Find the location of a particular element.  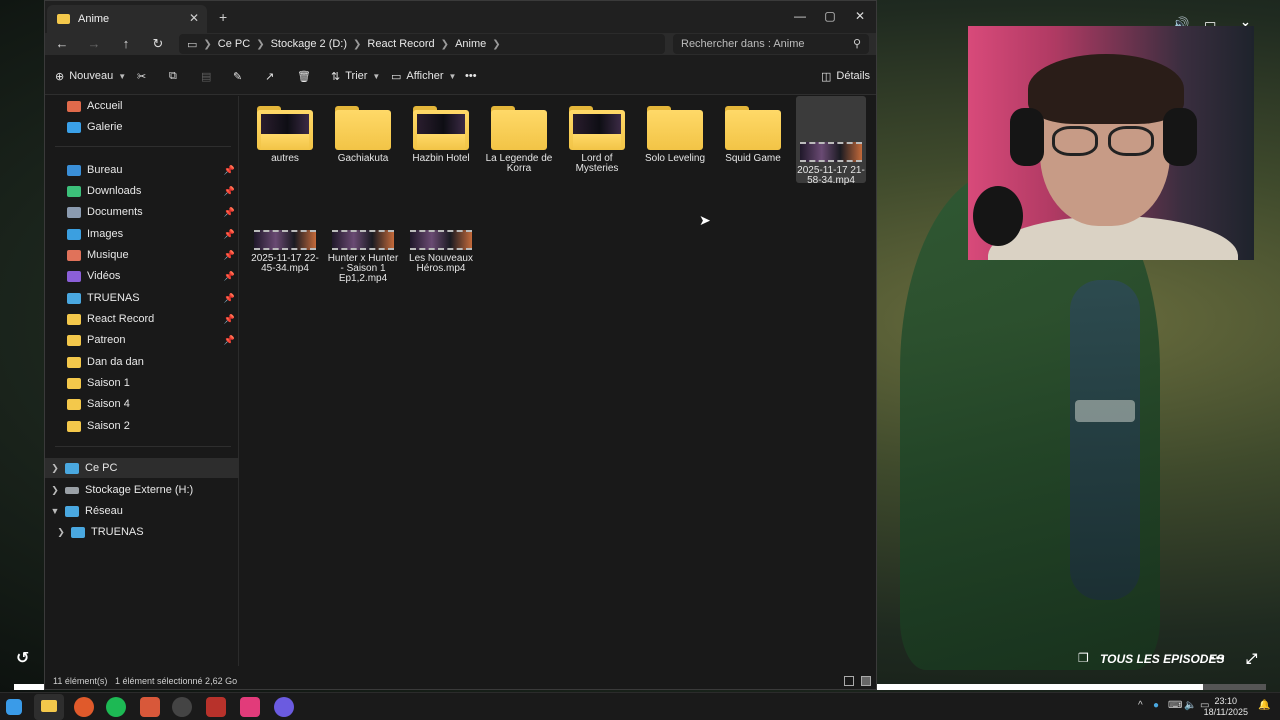

sidebar-item-truenas-network: ❯ TRUENAS is located at coordinates (142, 532).